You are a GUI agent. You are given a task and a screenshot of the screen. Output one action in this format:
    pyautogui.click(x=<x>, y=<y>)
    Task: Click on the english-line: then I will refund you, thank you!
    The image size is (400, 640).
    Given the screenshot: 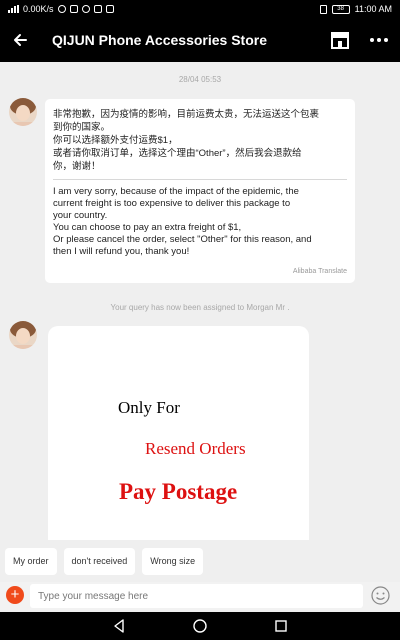 What is the action you would take?
    pyautogui.click(x=121, y=251)
    